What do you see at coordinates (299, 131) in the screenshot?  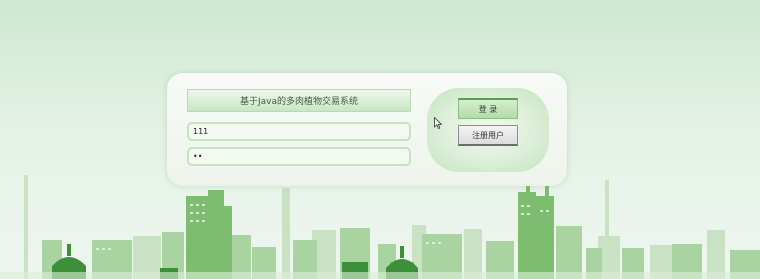 I see `username-input` at bounding box center [299, 131].